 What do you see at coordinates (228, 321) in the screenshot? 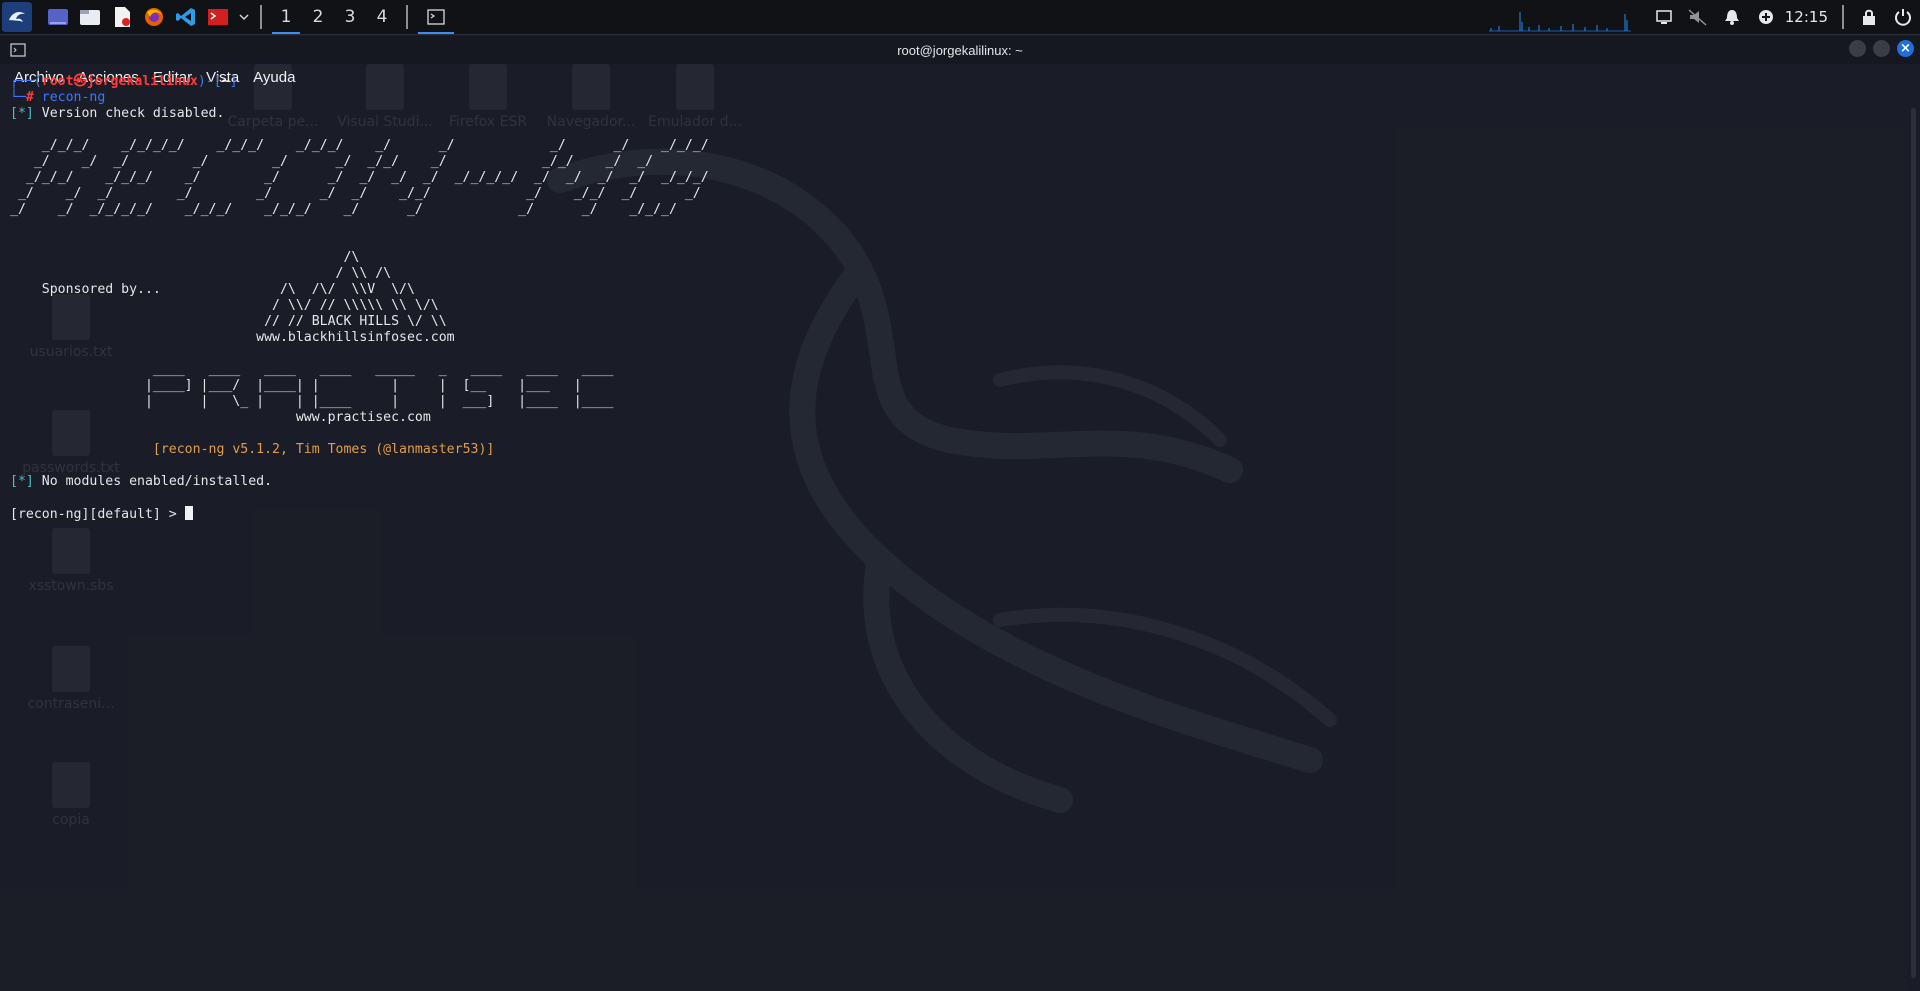
I see `sponsor-art-4: // // BLACK HILLS \/ \\` at bounding box center [228, 321].